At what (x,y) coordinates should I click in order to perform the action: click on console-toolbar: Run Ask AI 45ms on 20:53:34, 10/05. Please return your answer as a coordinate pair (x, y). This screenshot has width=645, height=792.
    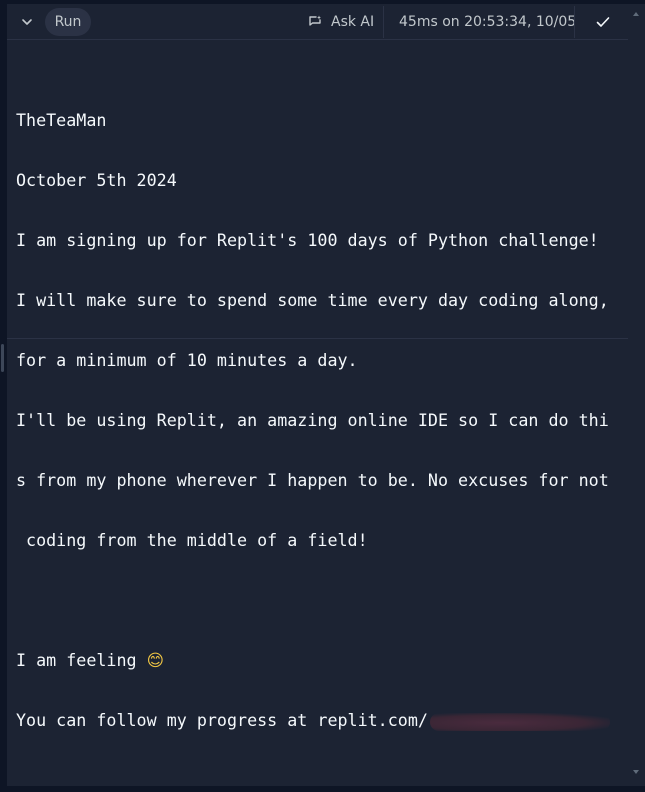
    Looking at the image, I should click on (317, 22).